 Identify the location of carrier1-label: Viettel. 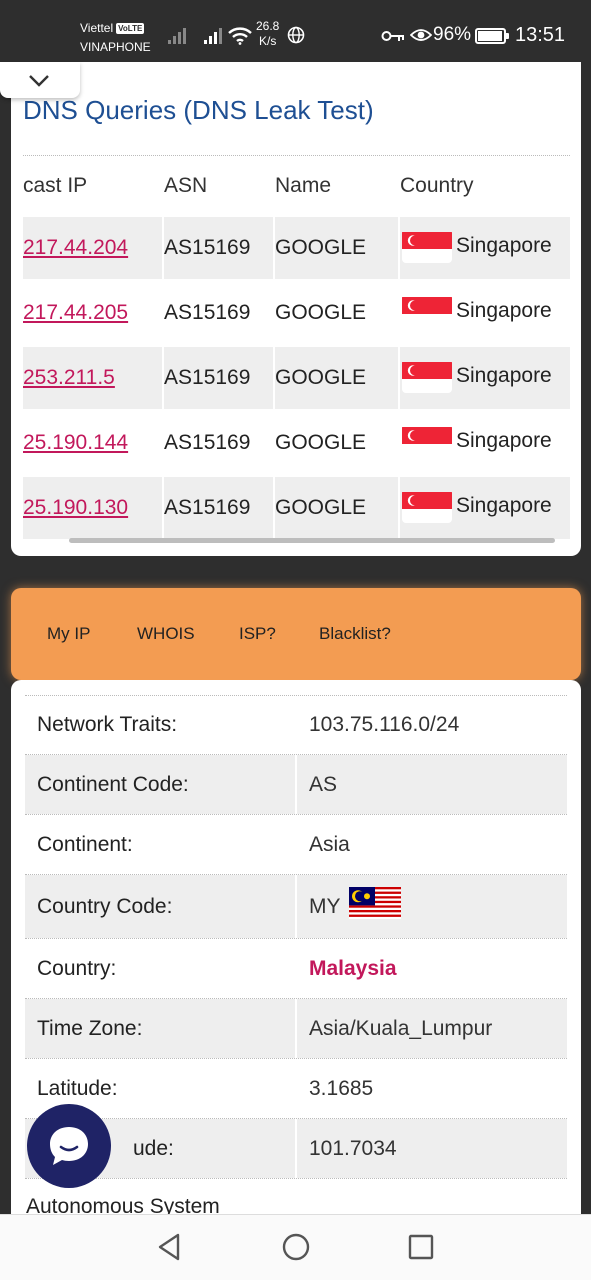
(97, 28).